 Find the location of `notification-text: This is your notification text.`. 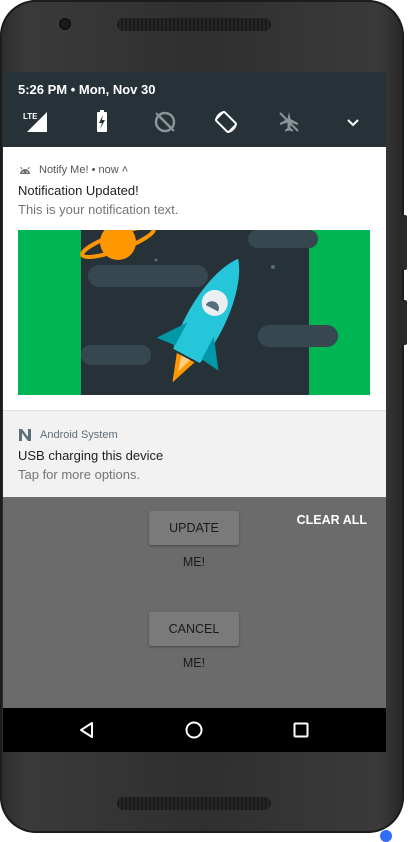

notification-text: This is your notification text. is located at coordinates (98, 209).